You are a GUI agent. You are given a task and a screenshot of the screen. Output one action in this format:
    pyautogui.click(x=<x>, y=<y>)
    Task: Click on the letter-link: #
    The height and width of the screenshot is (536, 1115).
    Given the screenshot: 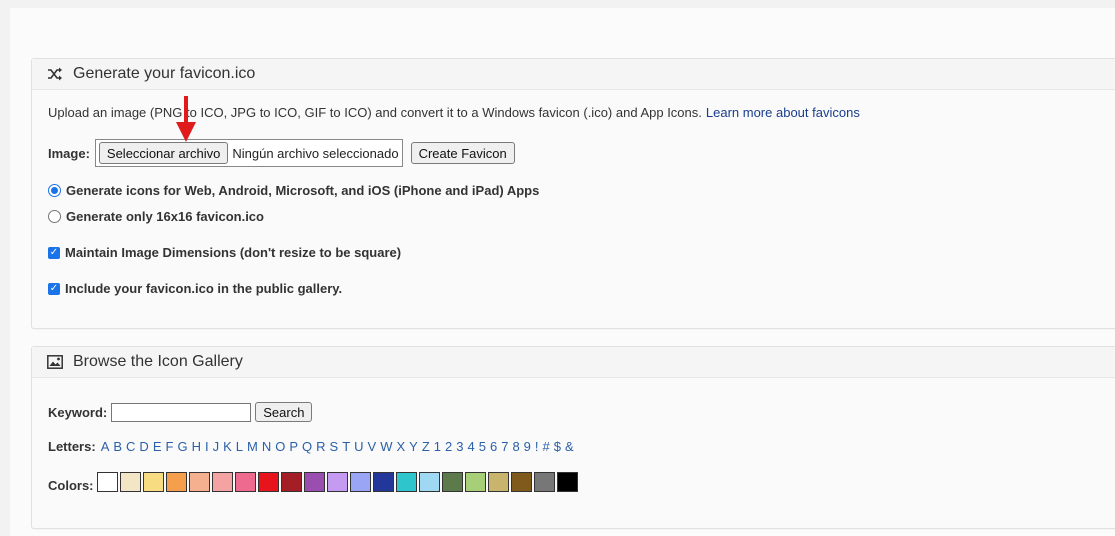 What is the action you would take?
    pyautogui.click(x=546, y=446)
    